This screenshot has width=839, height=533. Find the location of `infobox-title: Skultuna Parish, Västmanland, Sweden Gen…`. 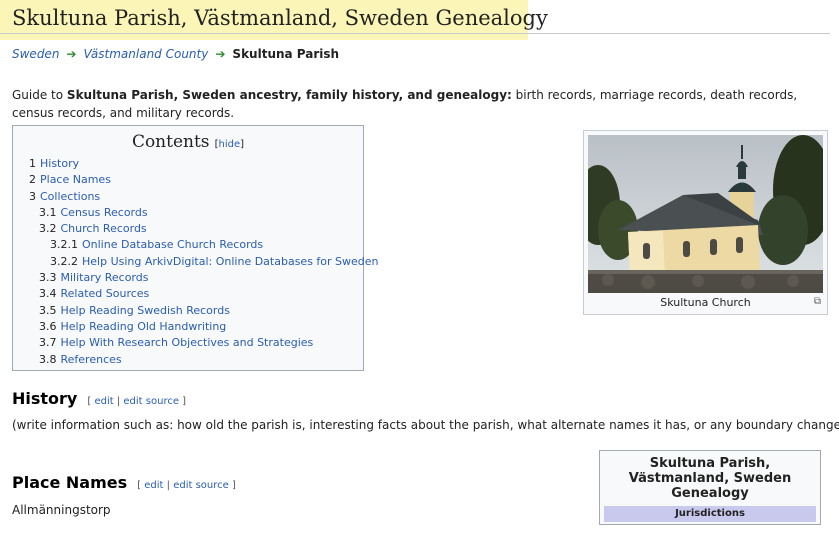

infobox-title: Skultuna Parish, Västmanland, Sweden Gen… is located at coordinates (710, 478).